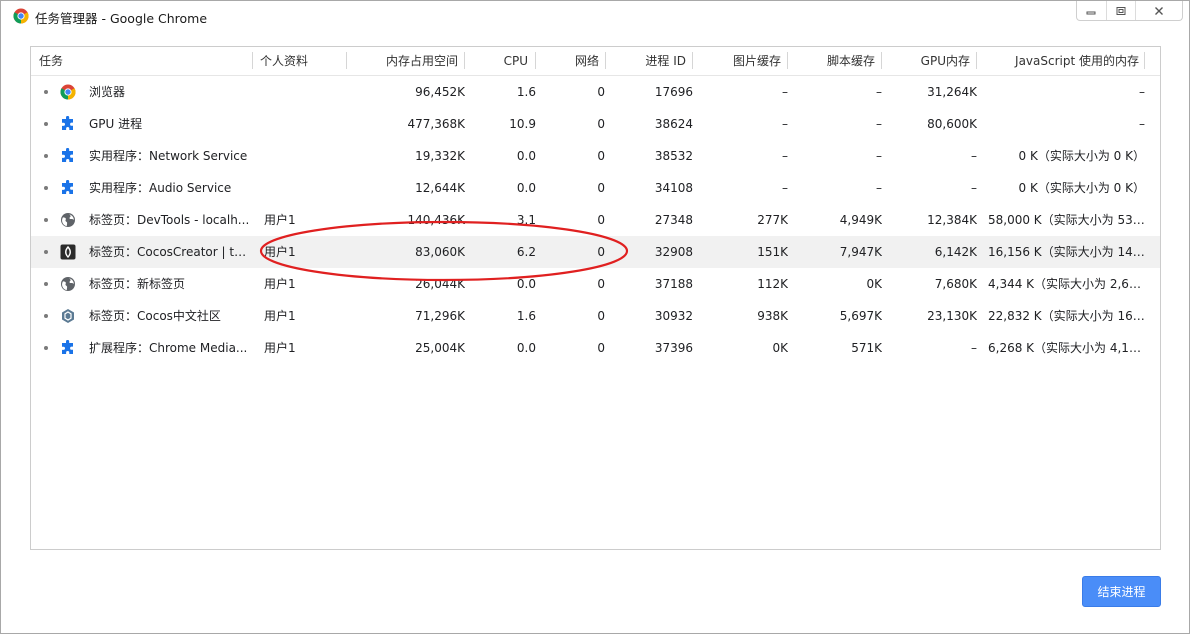 The image size is (1198, 642). Describe the element at coordinates (160, 188) in the screenshot. I see `cell-task: 实用程序：Audio Service` at that location.